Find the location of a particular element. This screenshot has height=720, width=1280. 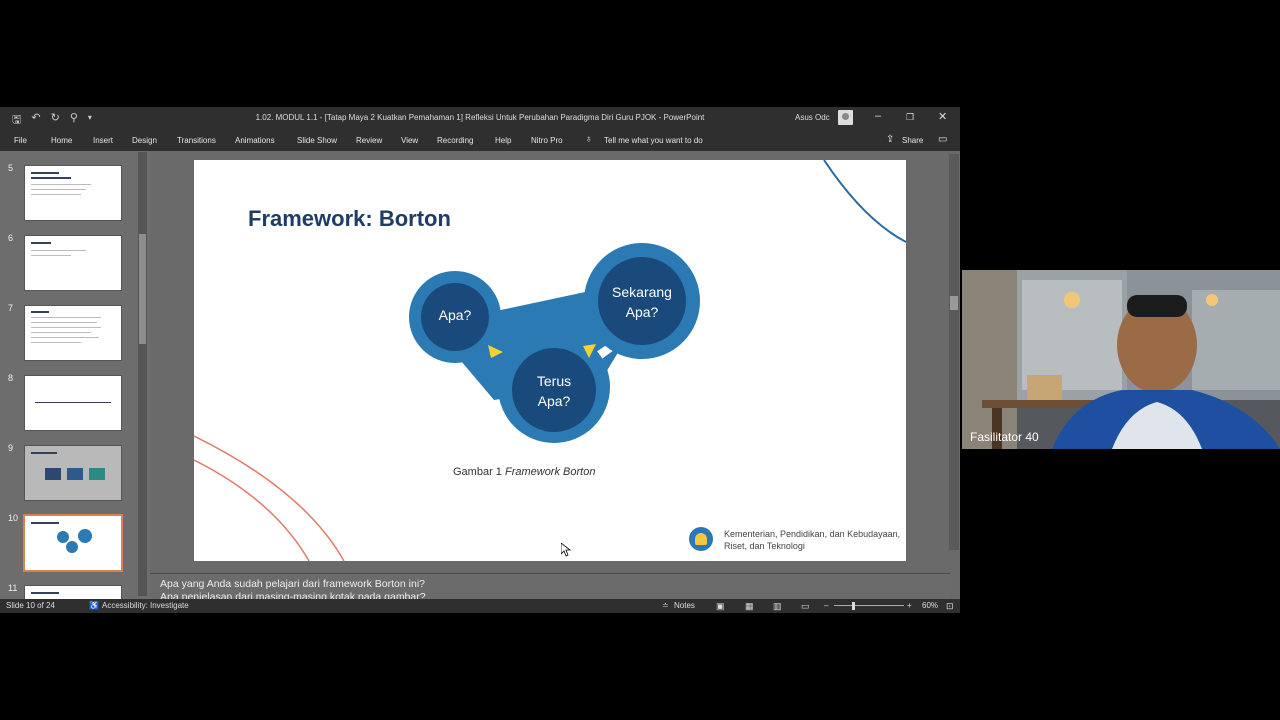

figure-caption: Gambar 1 Framework Borton is located at coordinates (524, 472).